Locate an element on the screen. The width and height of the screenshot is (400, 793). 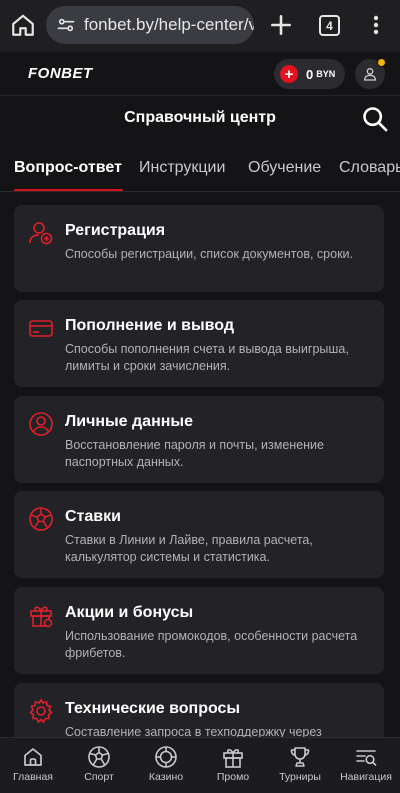
profile-button is located at coordinates (370, 73).